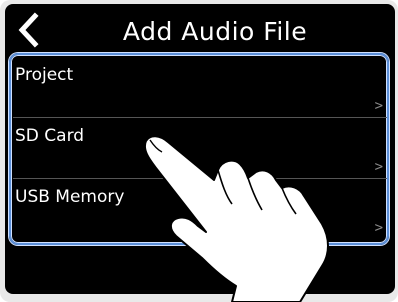  I want to click on list-item-label: USB Memory, so click(70, 197).